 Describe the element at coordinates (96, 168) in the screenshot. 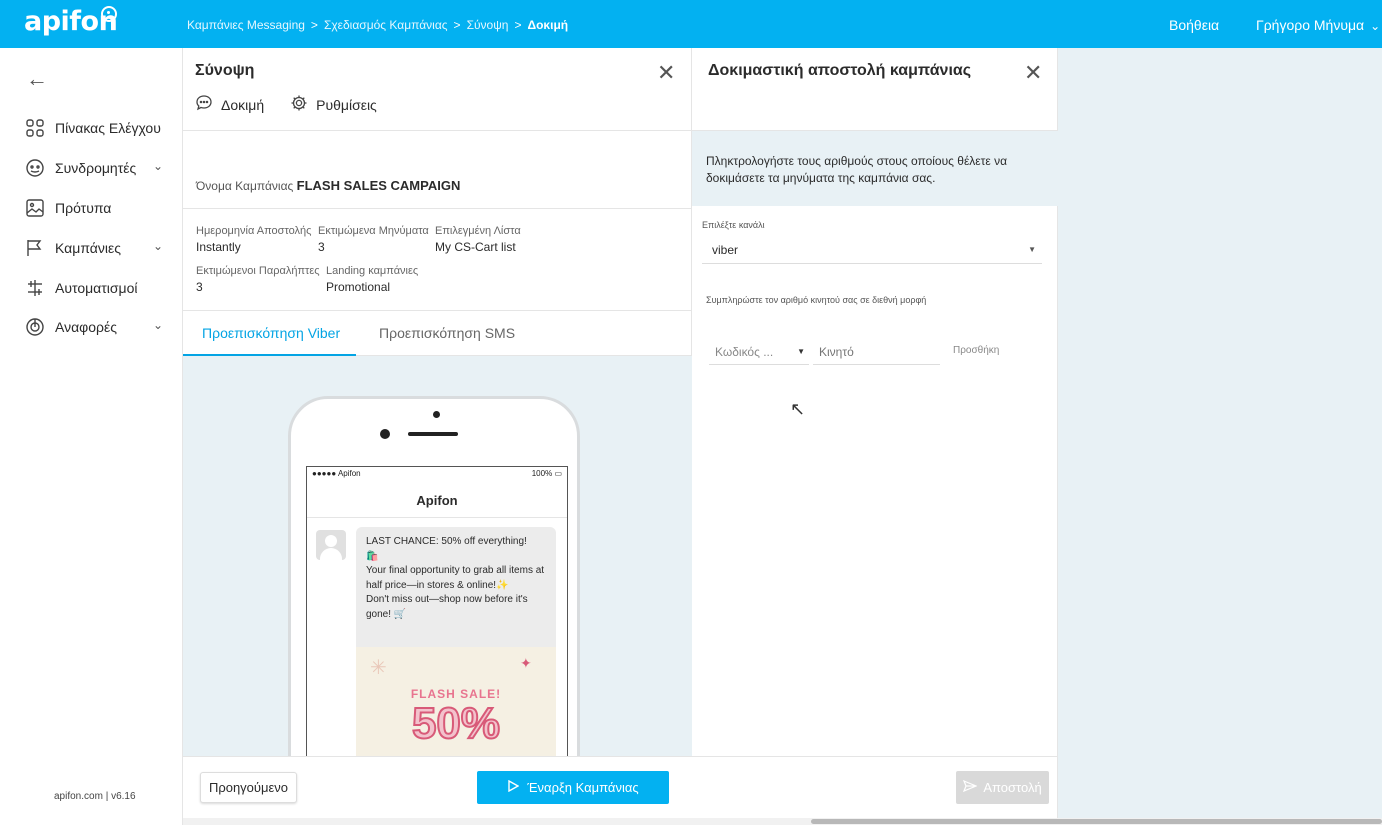

I see `sidebar-item-label: Συνδρομητές` at that location.